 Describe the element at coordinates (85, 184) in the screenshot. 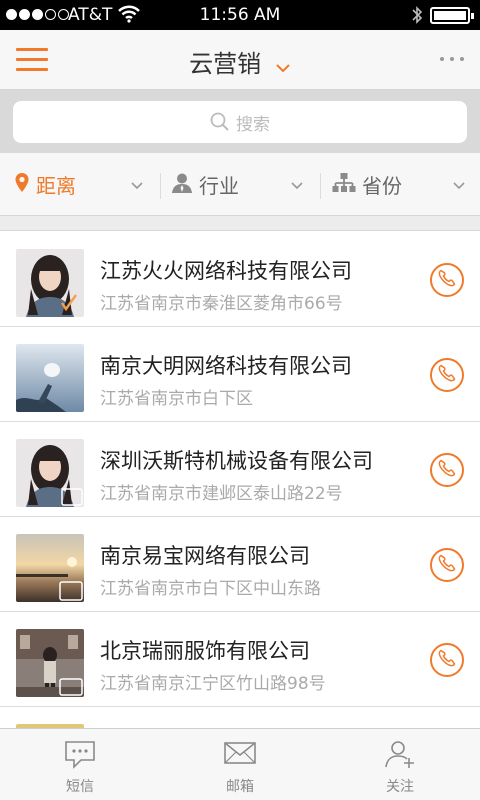

I see `filter-distance: 距离` at that location.